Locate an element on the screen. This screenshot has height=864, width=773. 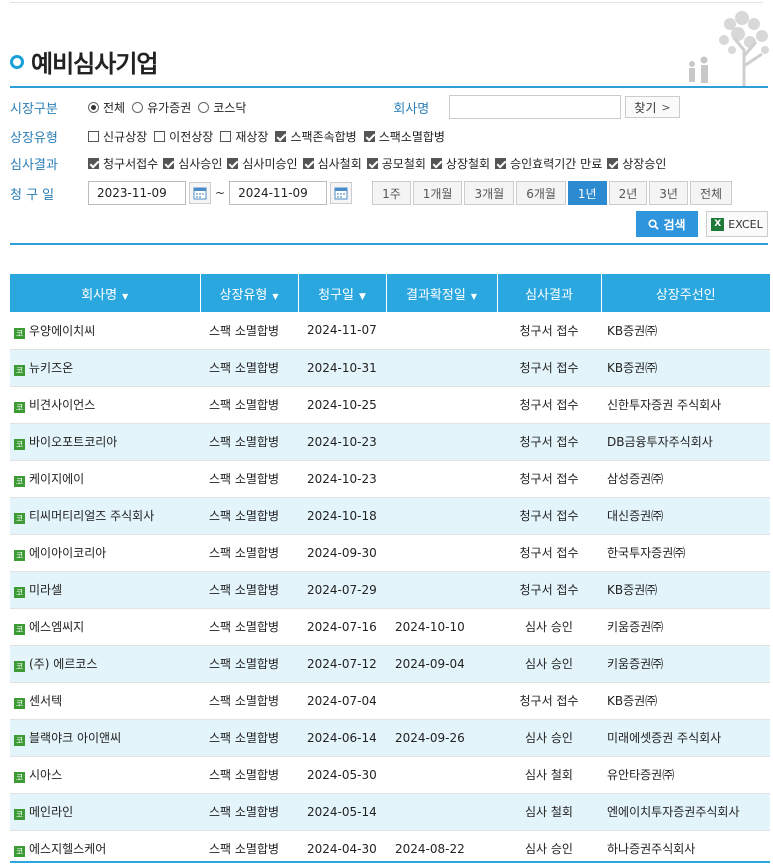
result-approval-expired: 승인효력기간 만료 is located at coordinates (548, 163).